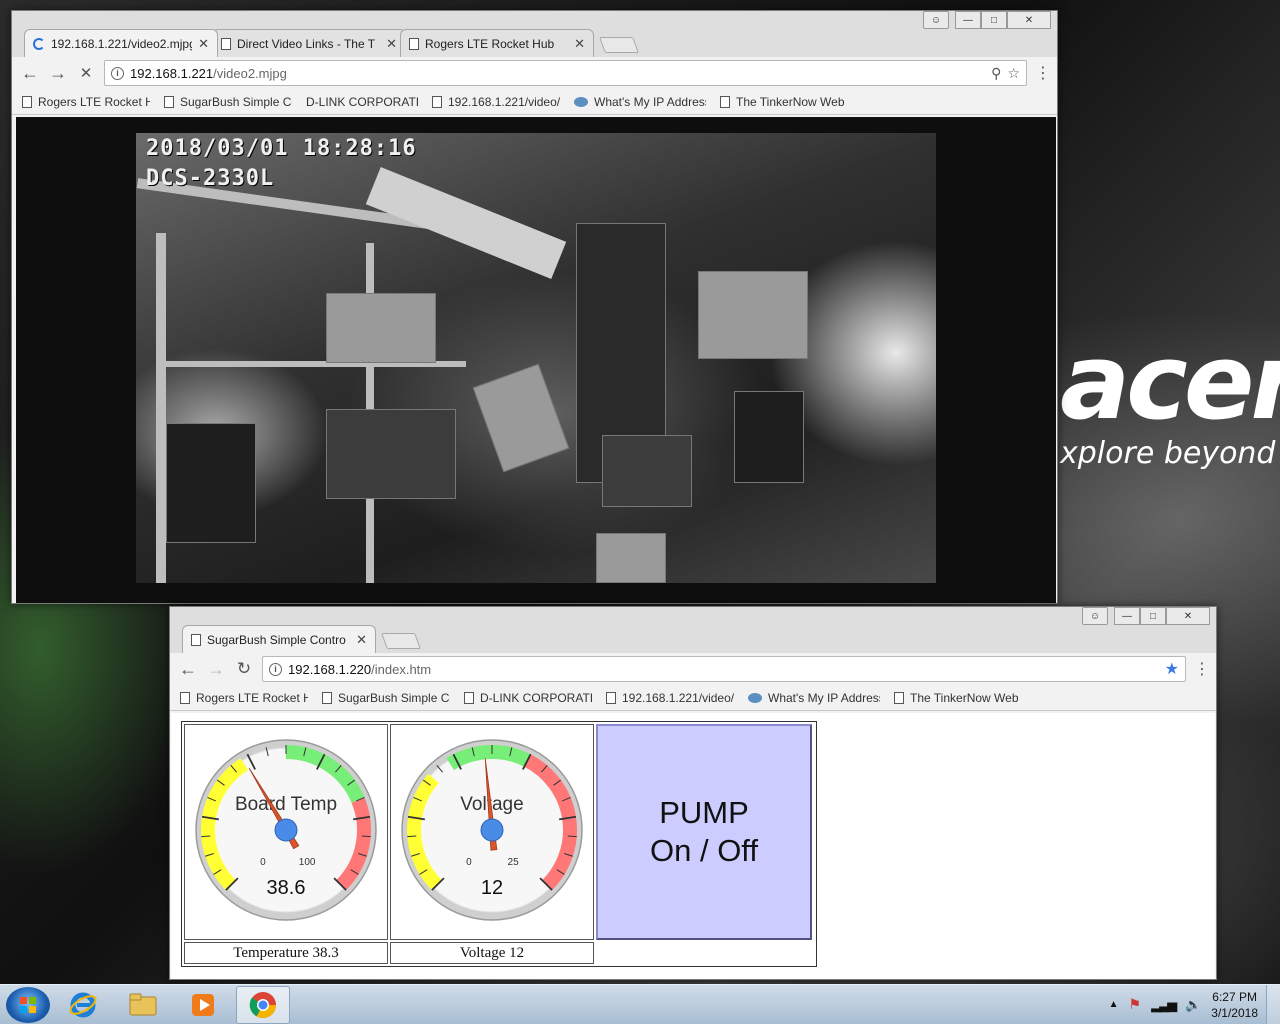 The width and height of the screenshot is (1280, 1024). I want to click on action-center-flag-icon: ⚑, so click(1135, 1004).